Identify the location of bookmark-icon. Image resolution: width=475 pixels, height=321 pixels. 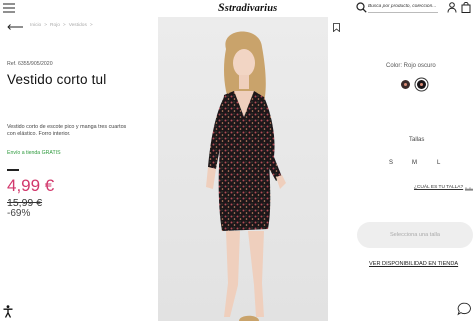
(336, 27).